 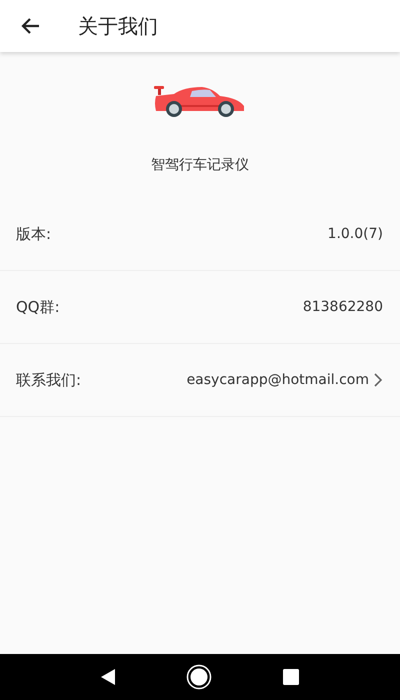 I want to click on row-label: 联系我们:, so click(x=49, y=380).